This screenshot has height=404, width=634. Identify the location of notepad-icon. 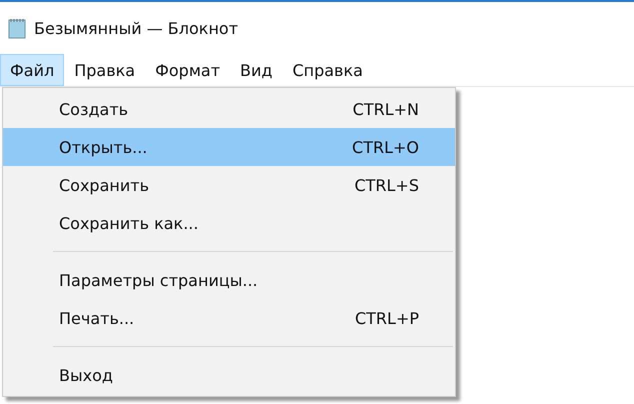
(17, 28).